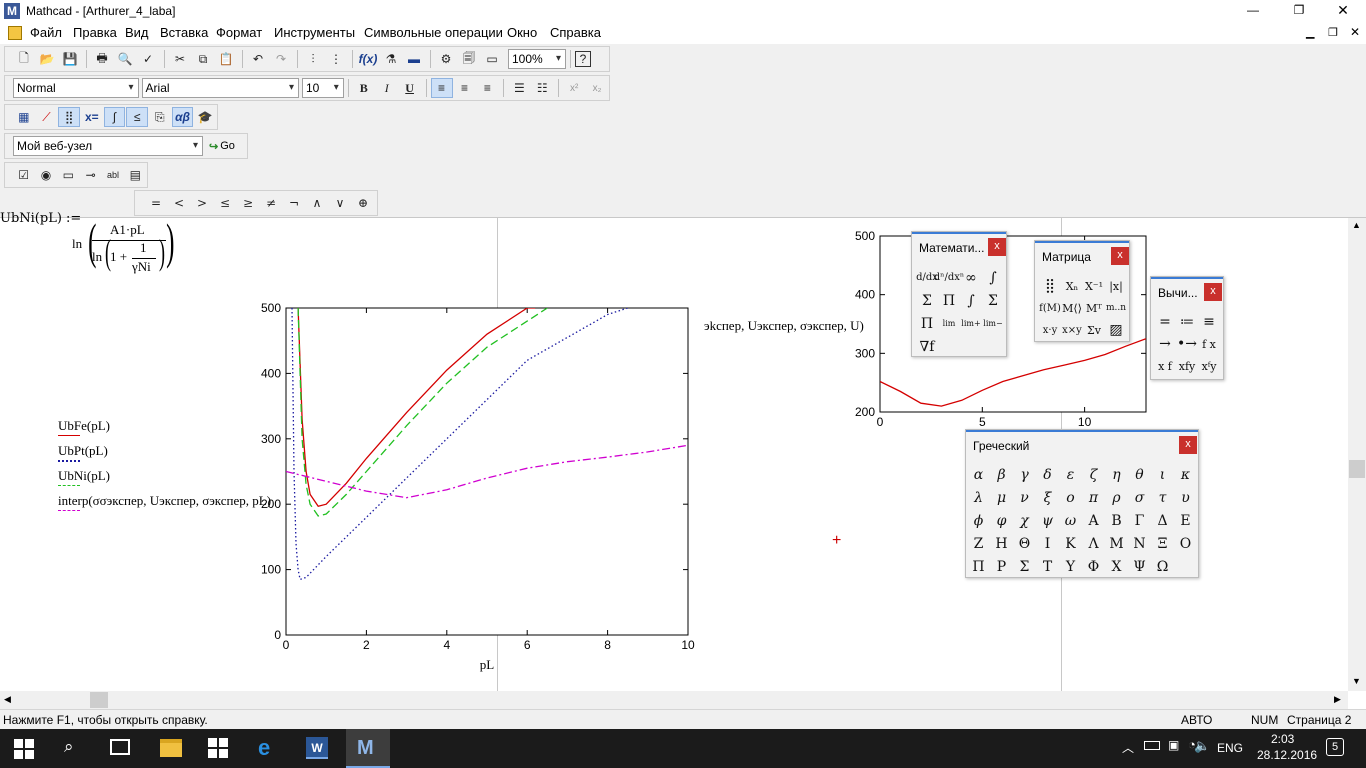 The height and width of the screenshot is (768, 1366). Describe the element at coordinates (993, 277) in the screenshot. I see `definite-integral-icon: ∫` at that location.